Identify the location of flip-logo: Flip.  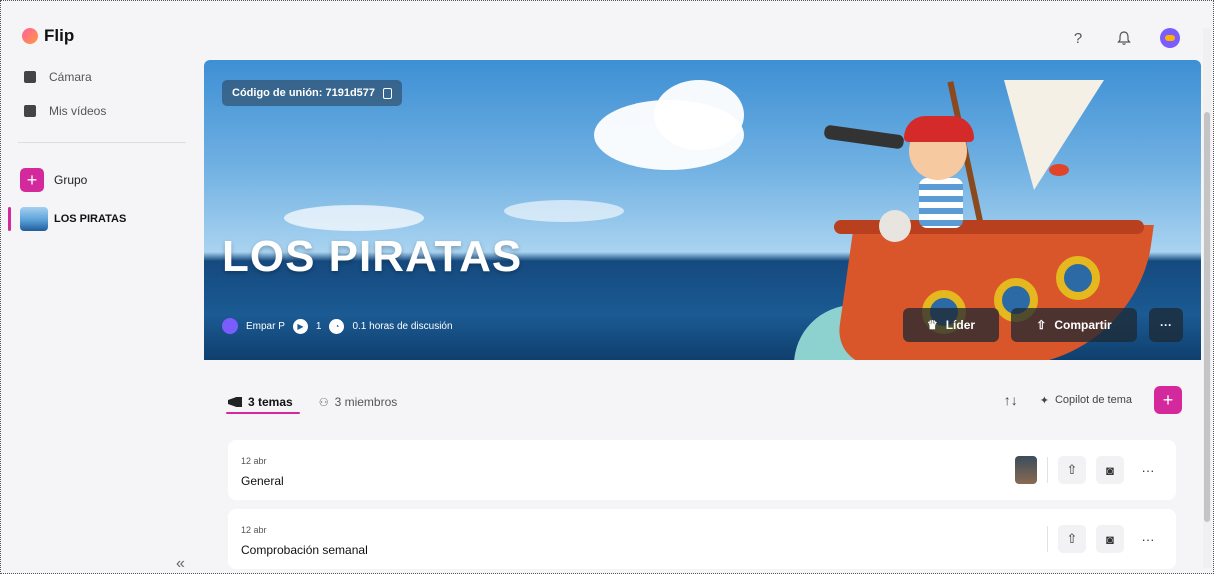
(48, 36).